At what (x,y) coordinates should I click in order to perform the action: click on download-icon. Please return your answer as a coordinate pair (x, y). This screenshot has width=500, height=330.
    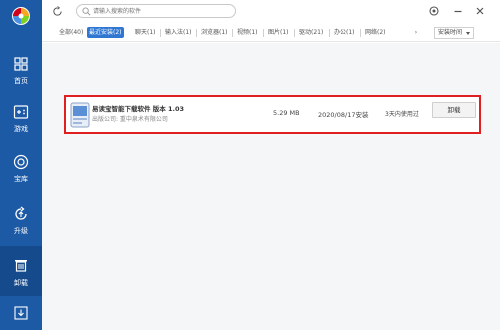
    Looking at the image, I should click on (21, 313).